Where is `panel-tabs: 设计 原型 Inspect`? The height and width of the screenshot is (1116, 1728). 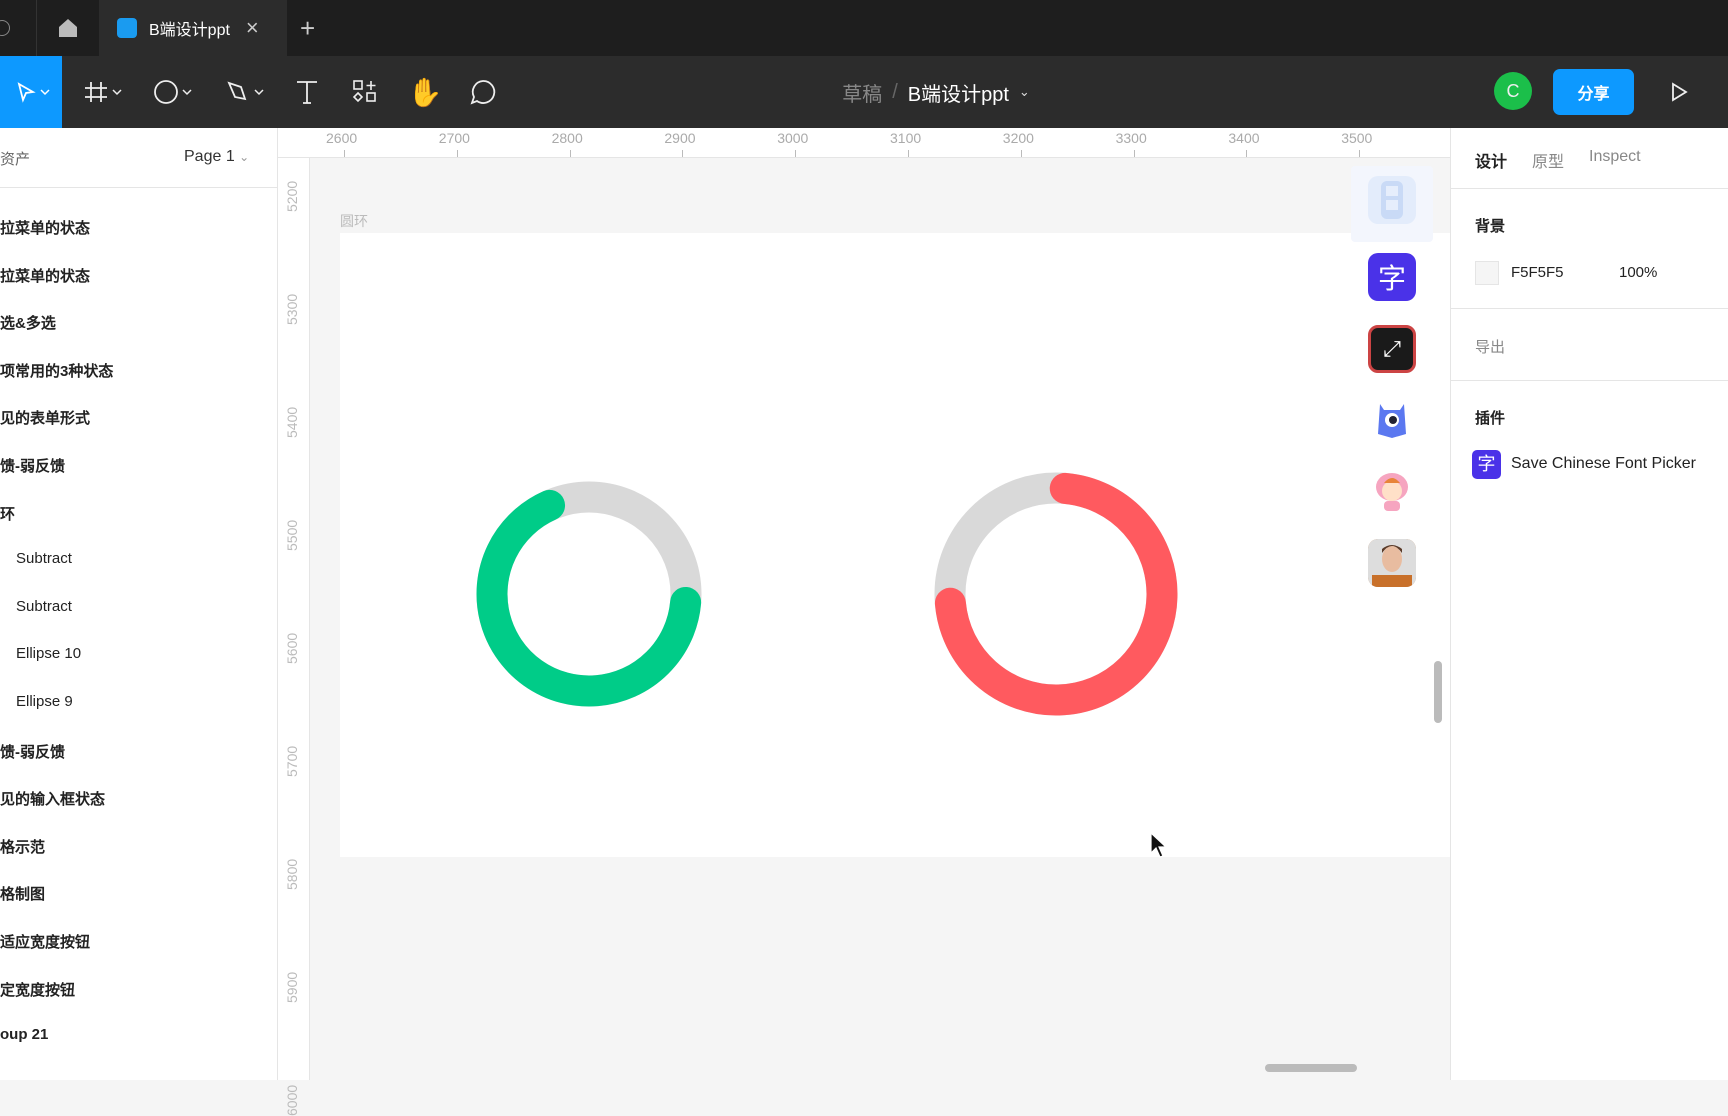
panel-tabs: 设计 原型 Inspect is located at coordinates (1558, 160).